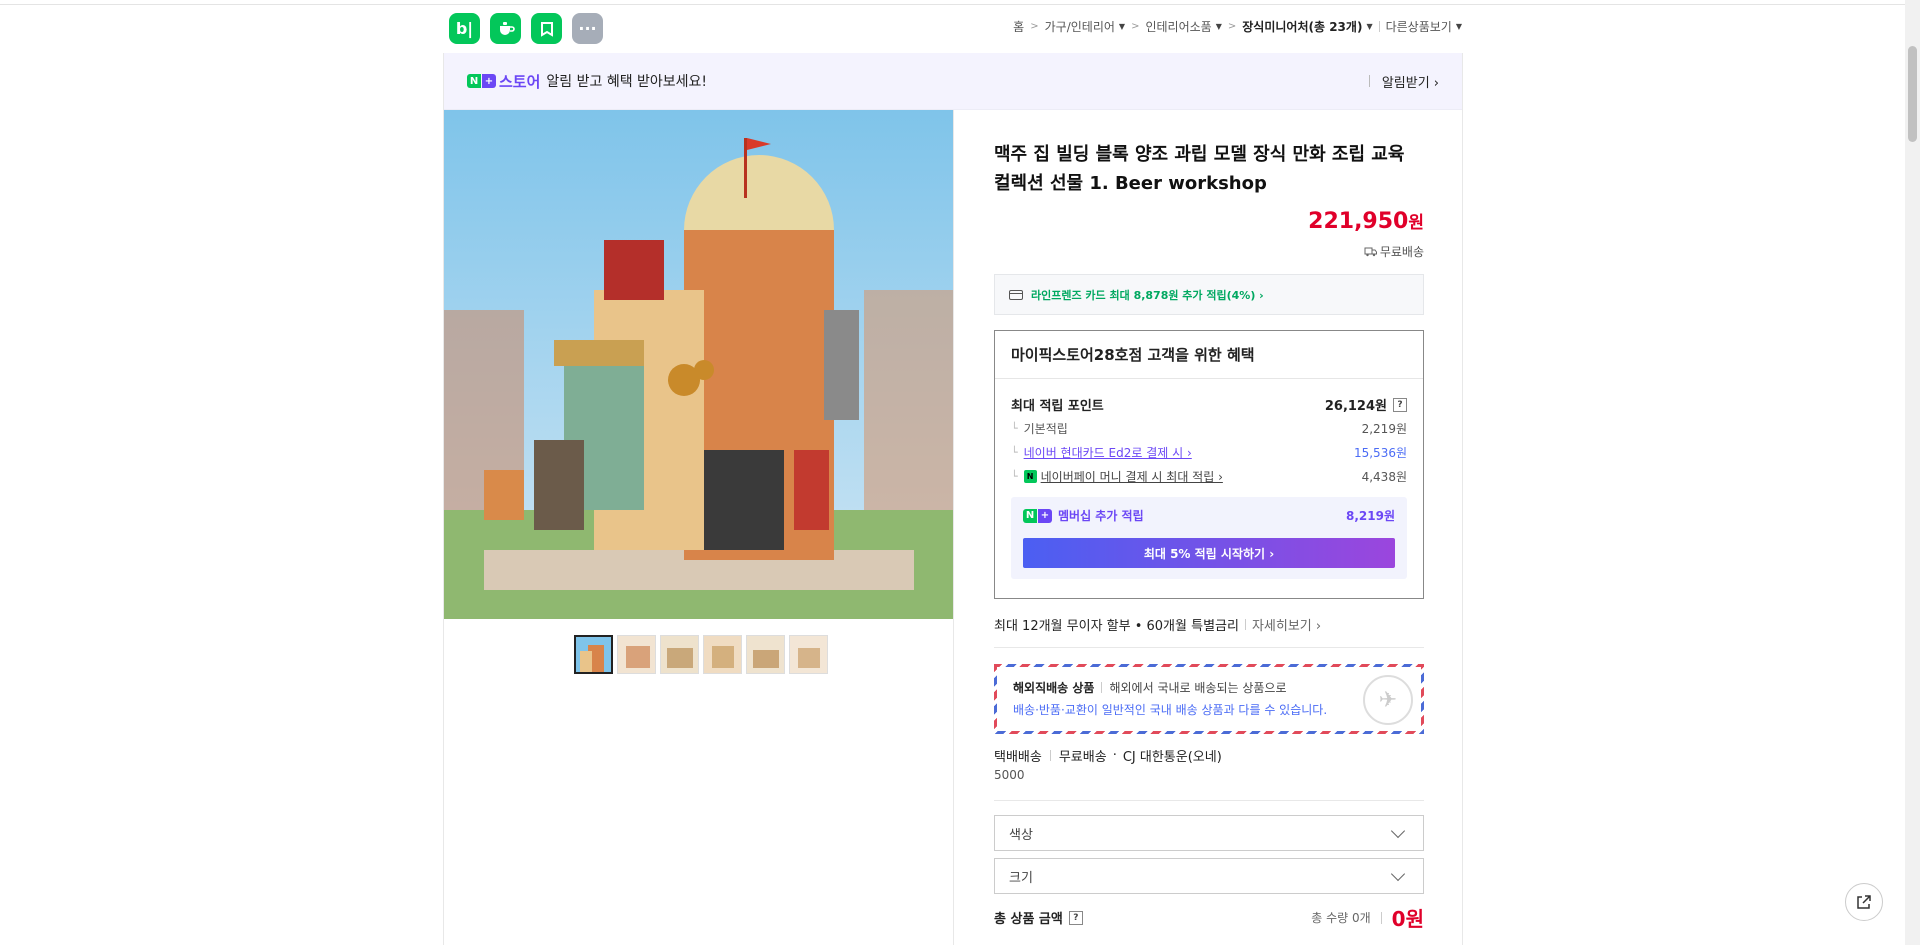 The image size is (1920, 945). What do you see at coordinates (505, 28) in the screenshot?
I see `cafe-icon` at bounding box center [505, 28].